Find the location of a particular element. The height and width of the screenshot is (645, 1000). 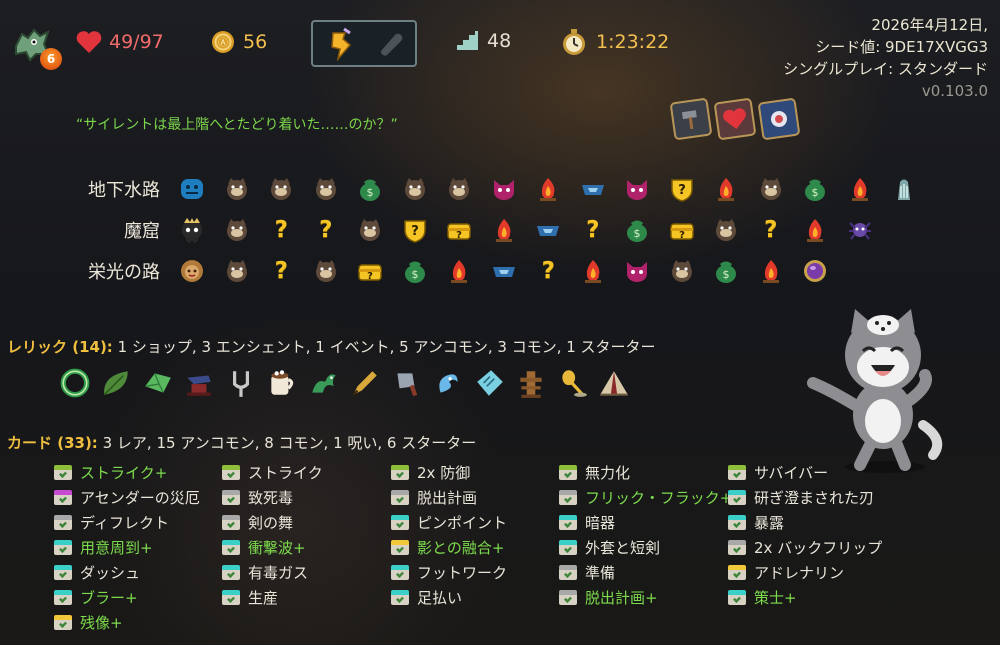

card-entry: 衝撃波+ is located at coordinates (264, 547).